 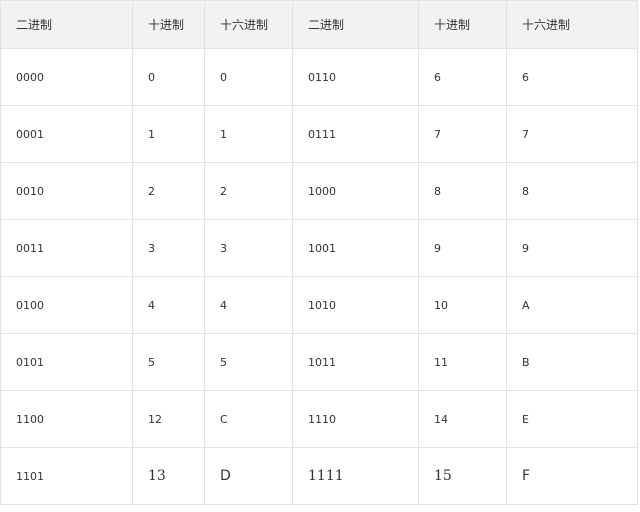 I want to click on table-row: 0000 0 0 0110 6 6, so click(x=319, y=77).